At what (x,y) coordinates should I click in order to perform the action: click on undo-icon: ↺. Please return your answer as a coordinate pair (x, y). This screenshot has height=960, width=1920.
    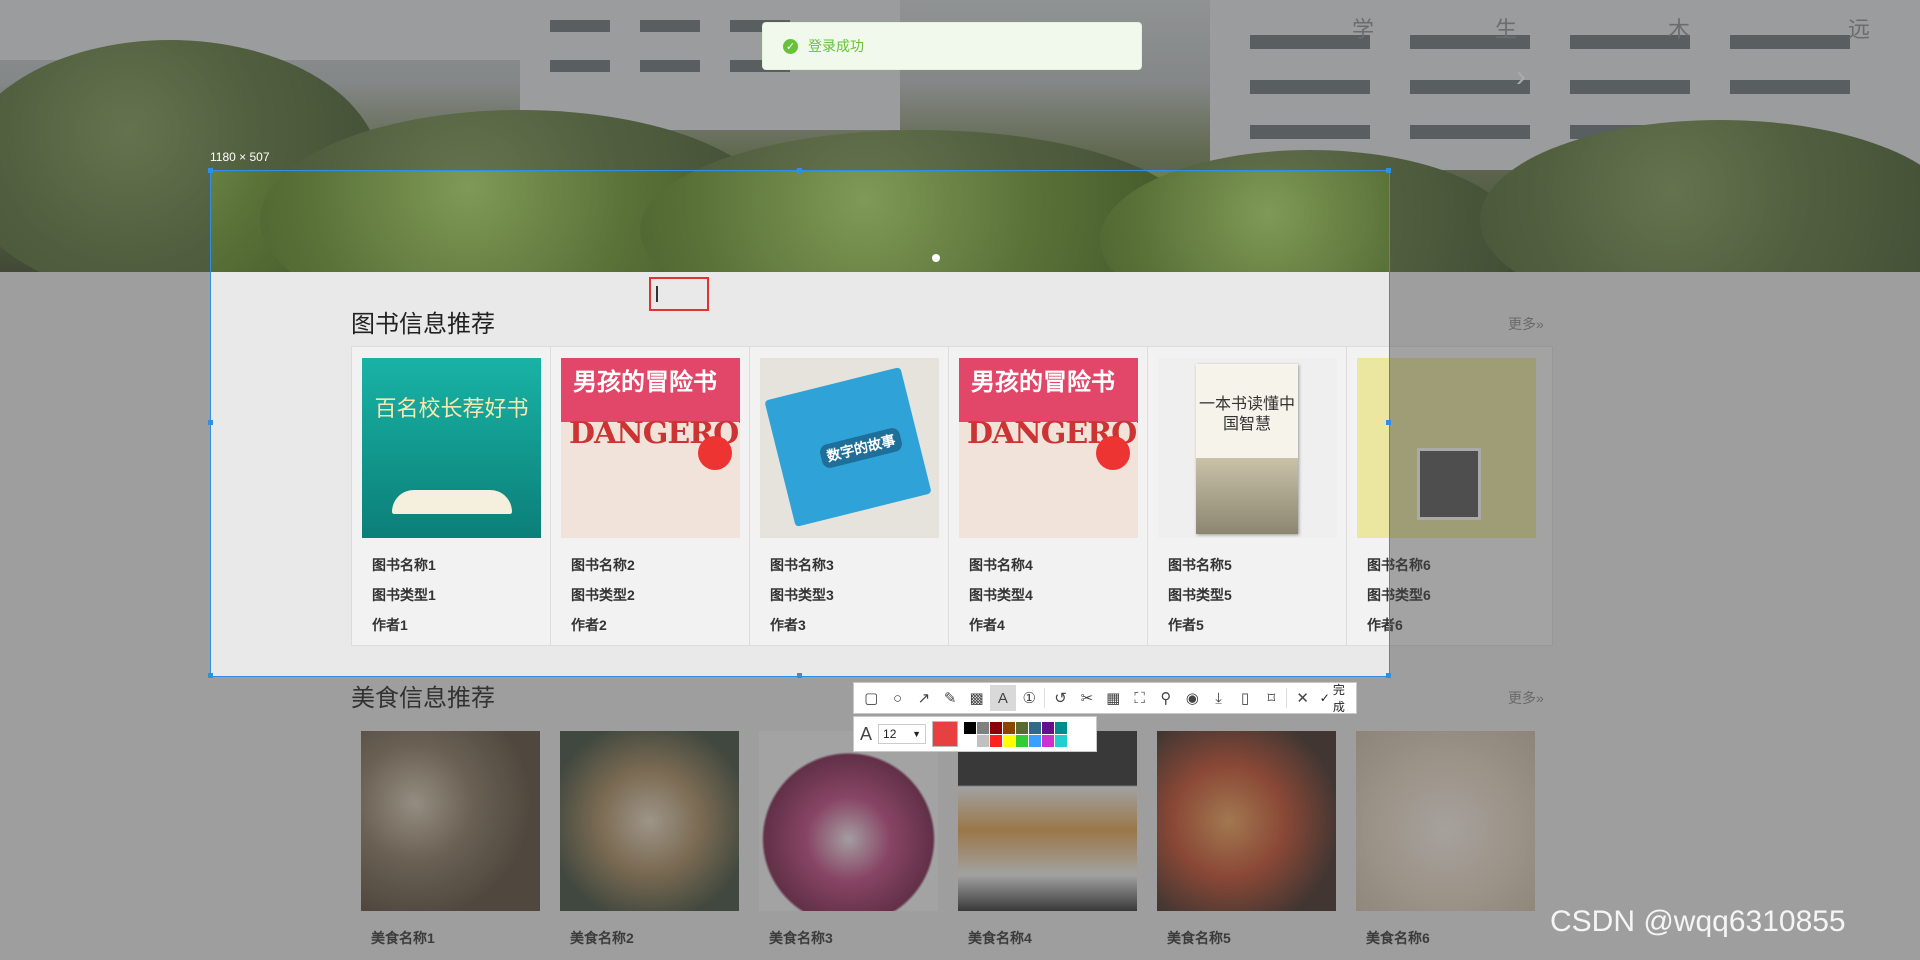
    Looking at the image, I should click on (1060, 698).